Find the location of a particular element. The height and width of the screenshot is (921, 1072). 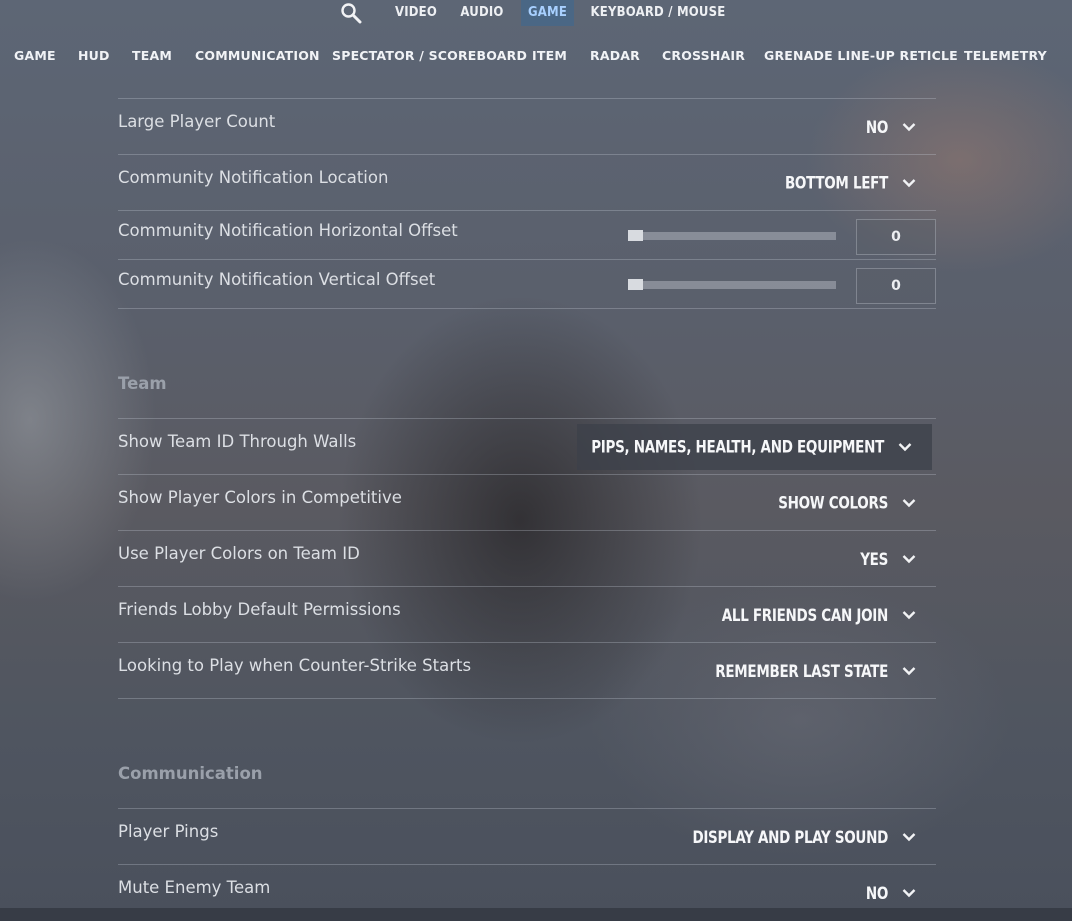

subtab-team: TEAM is located at coordinates (152, 56).